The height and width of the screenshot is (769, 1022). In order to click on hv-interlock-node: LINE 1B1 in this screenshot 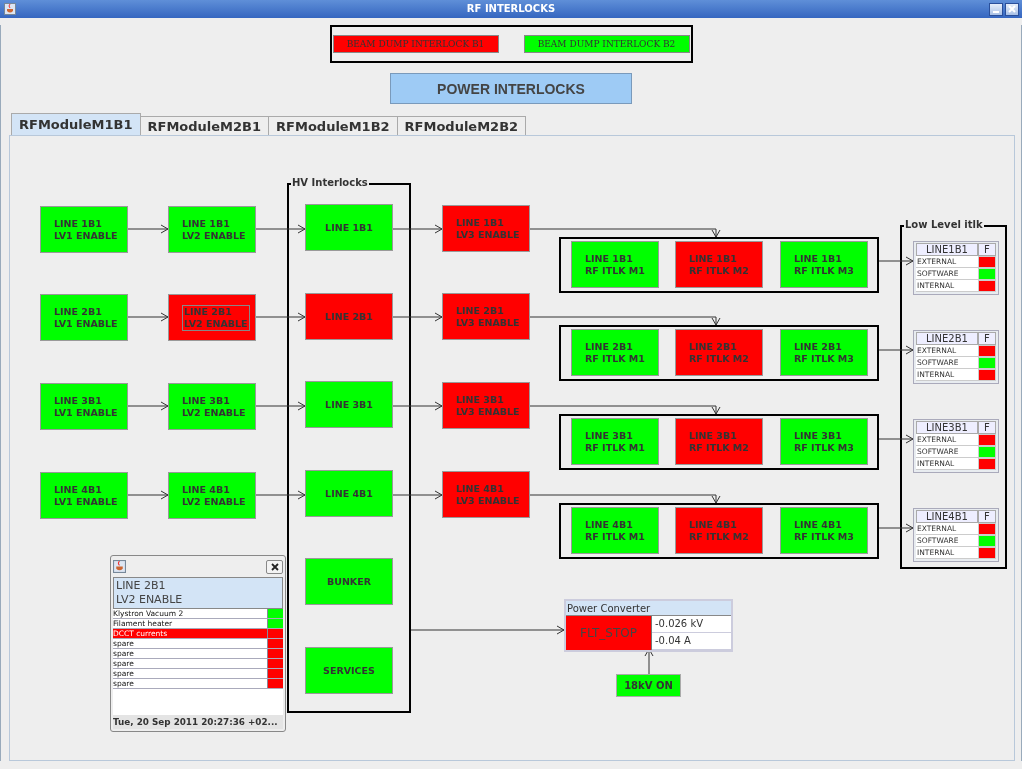, I will do `click(349, 227)`.